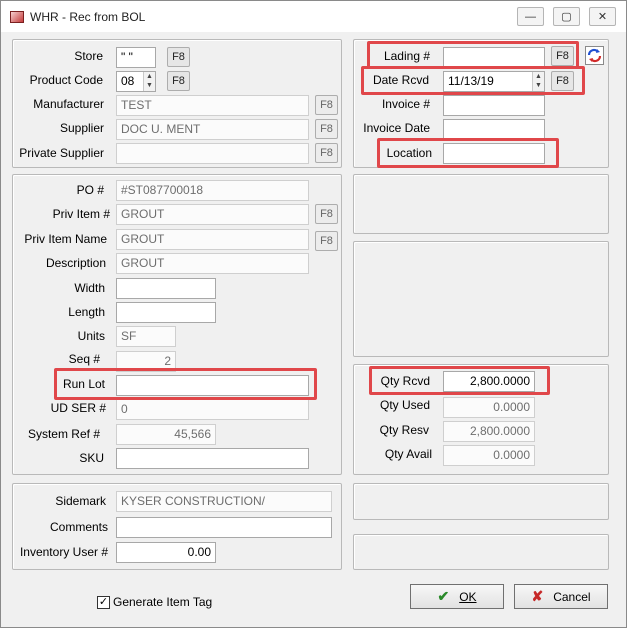 Image resolution: width=627 pixels, height=628 pixels. Describe the element at coordinates (326, 129) in the screenshot. I see `supplier-f8-button: F8` at that location.